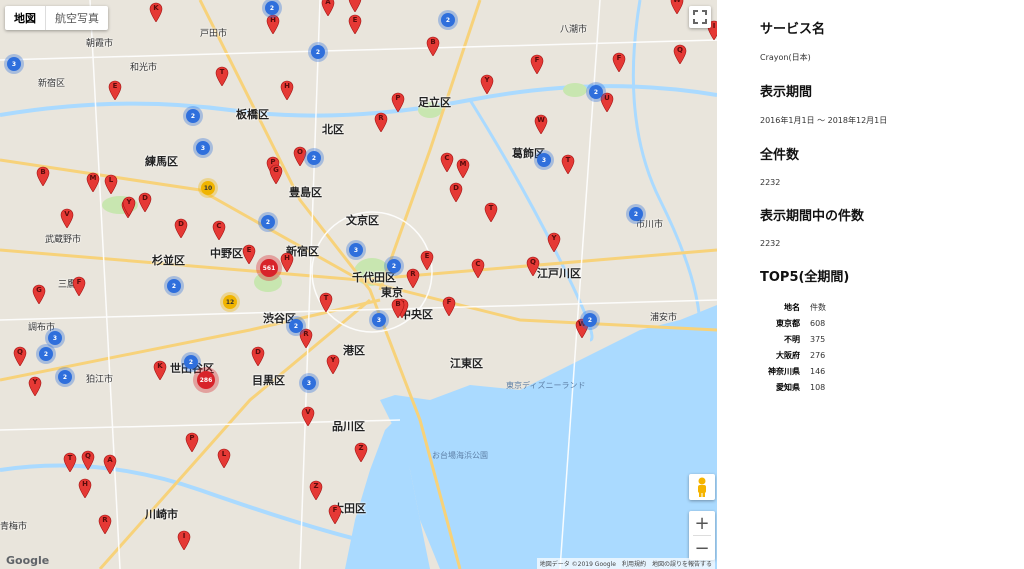  Describe the element at coordinates (230, 302) in the screenshot. I see `marker-cluster: 12` at that location.